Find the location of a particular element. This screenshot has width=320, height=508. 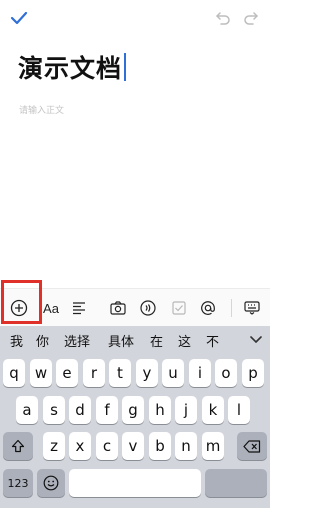

align-button is located at coordinates (79, 308).